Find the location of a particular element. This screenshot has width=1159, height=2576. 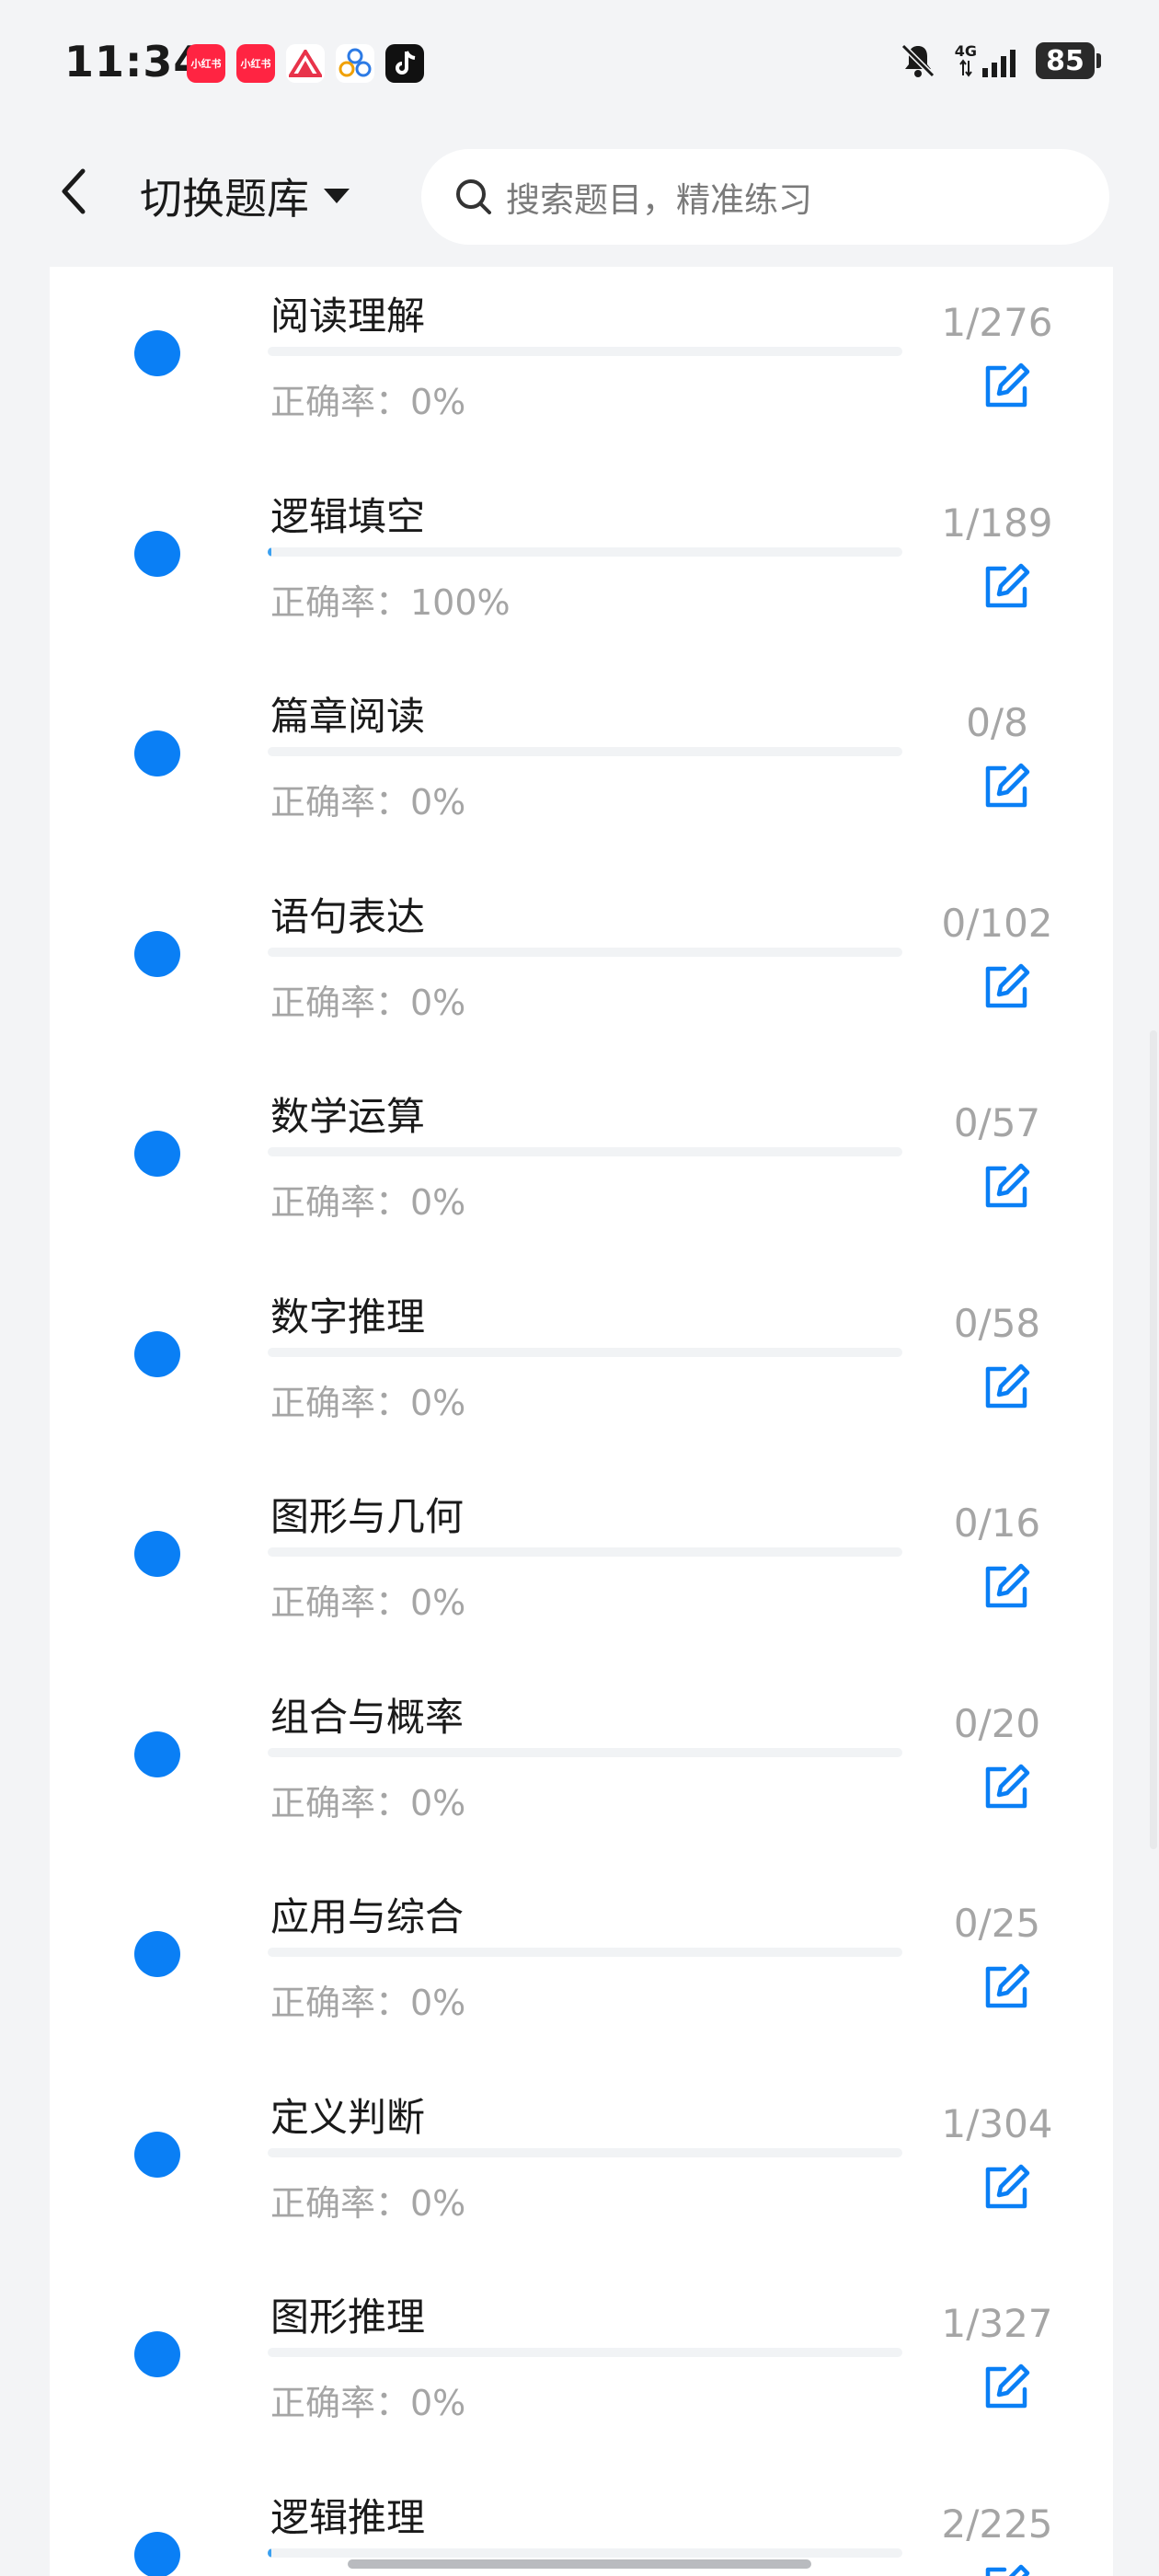

category-row: 数学运算 正确率：0% 0/57 is located at coordinates (581, 1187).